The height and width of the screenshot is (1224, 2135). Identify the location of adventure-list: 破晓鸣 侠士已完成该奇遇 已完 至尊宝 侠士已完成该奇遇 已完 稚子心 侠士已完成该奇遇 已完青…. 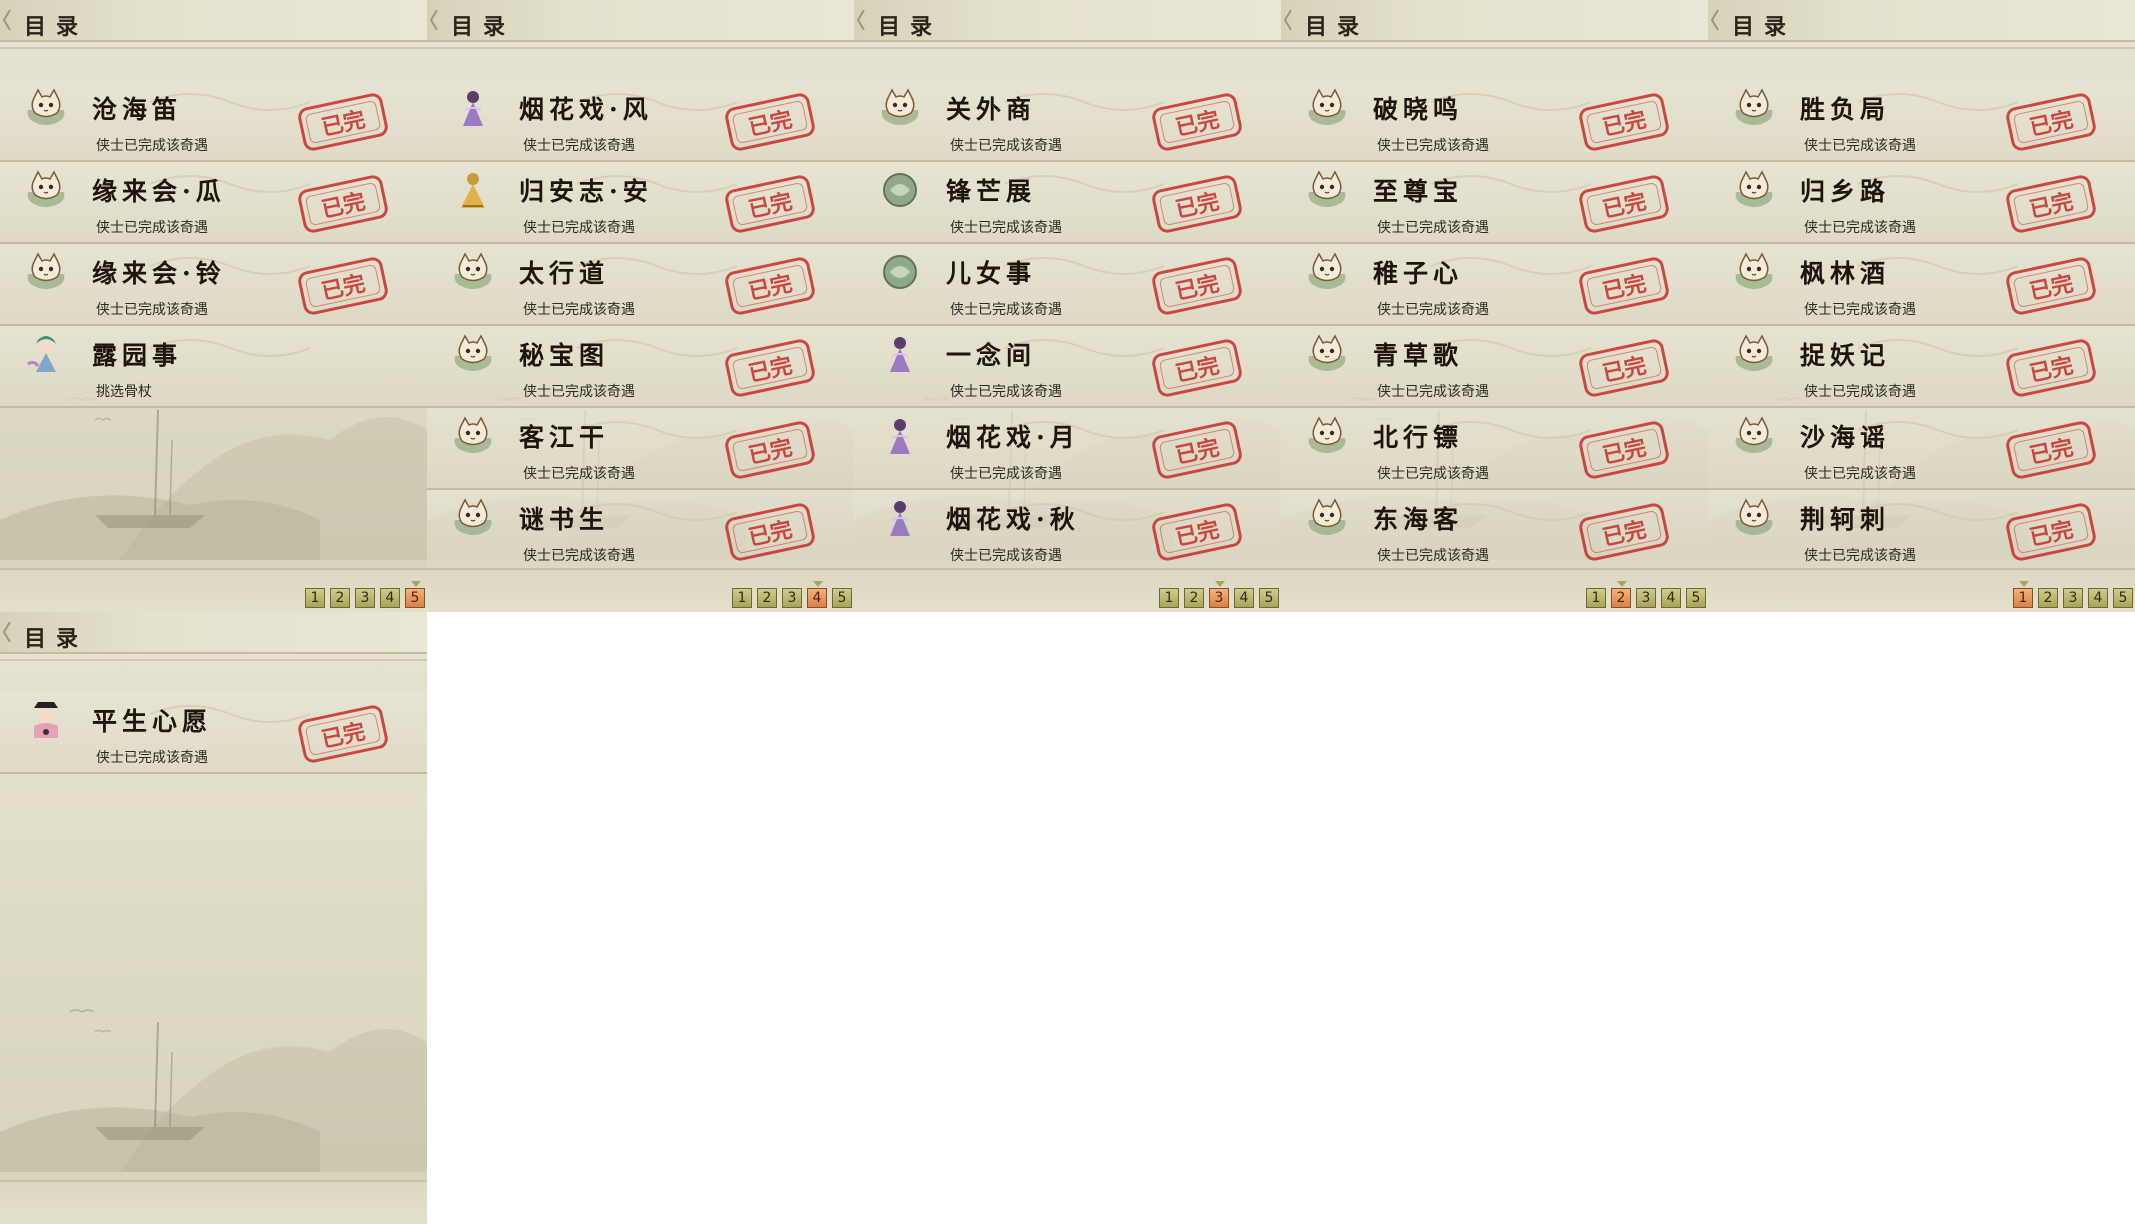
(1494, 326).